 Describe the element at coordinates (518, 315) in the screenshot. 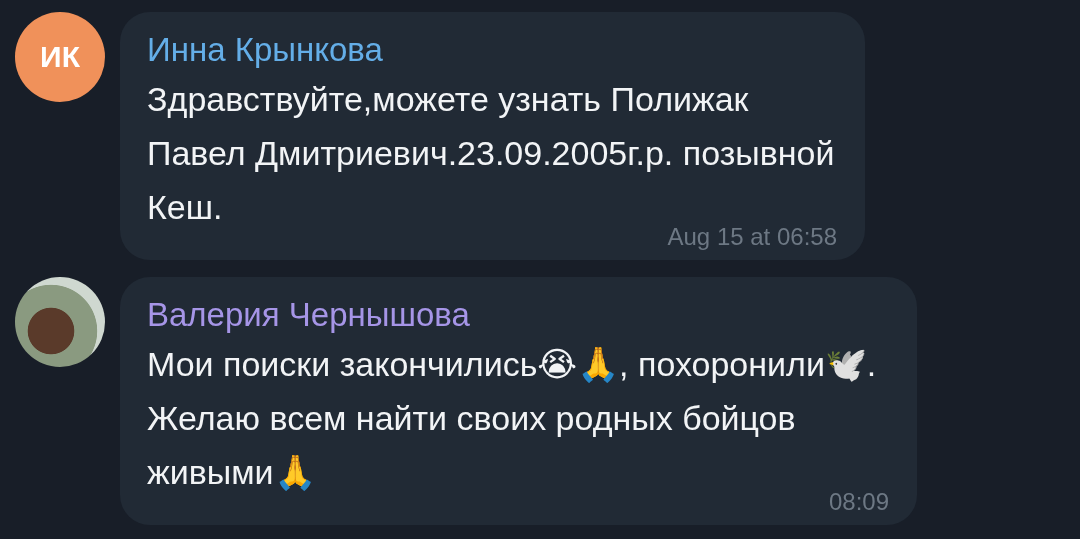

I see `author-name: Валерия Чернышова` at that location.